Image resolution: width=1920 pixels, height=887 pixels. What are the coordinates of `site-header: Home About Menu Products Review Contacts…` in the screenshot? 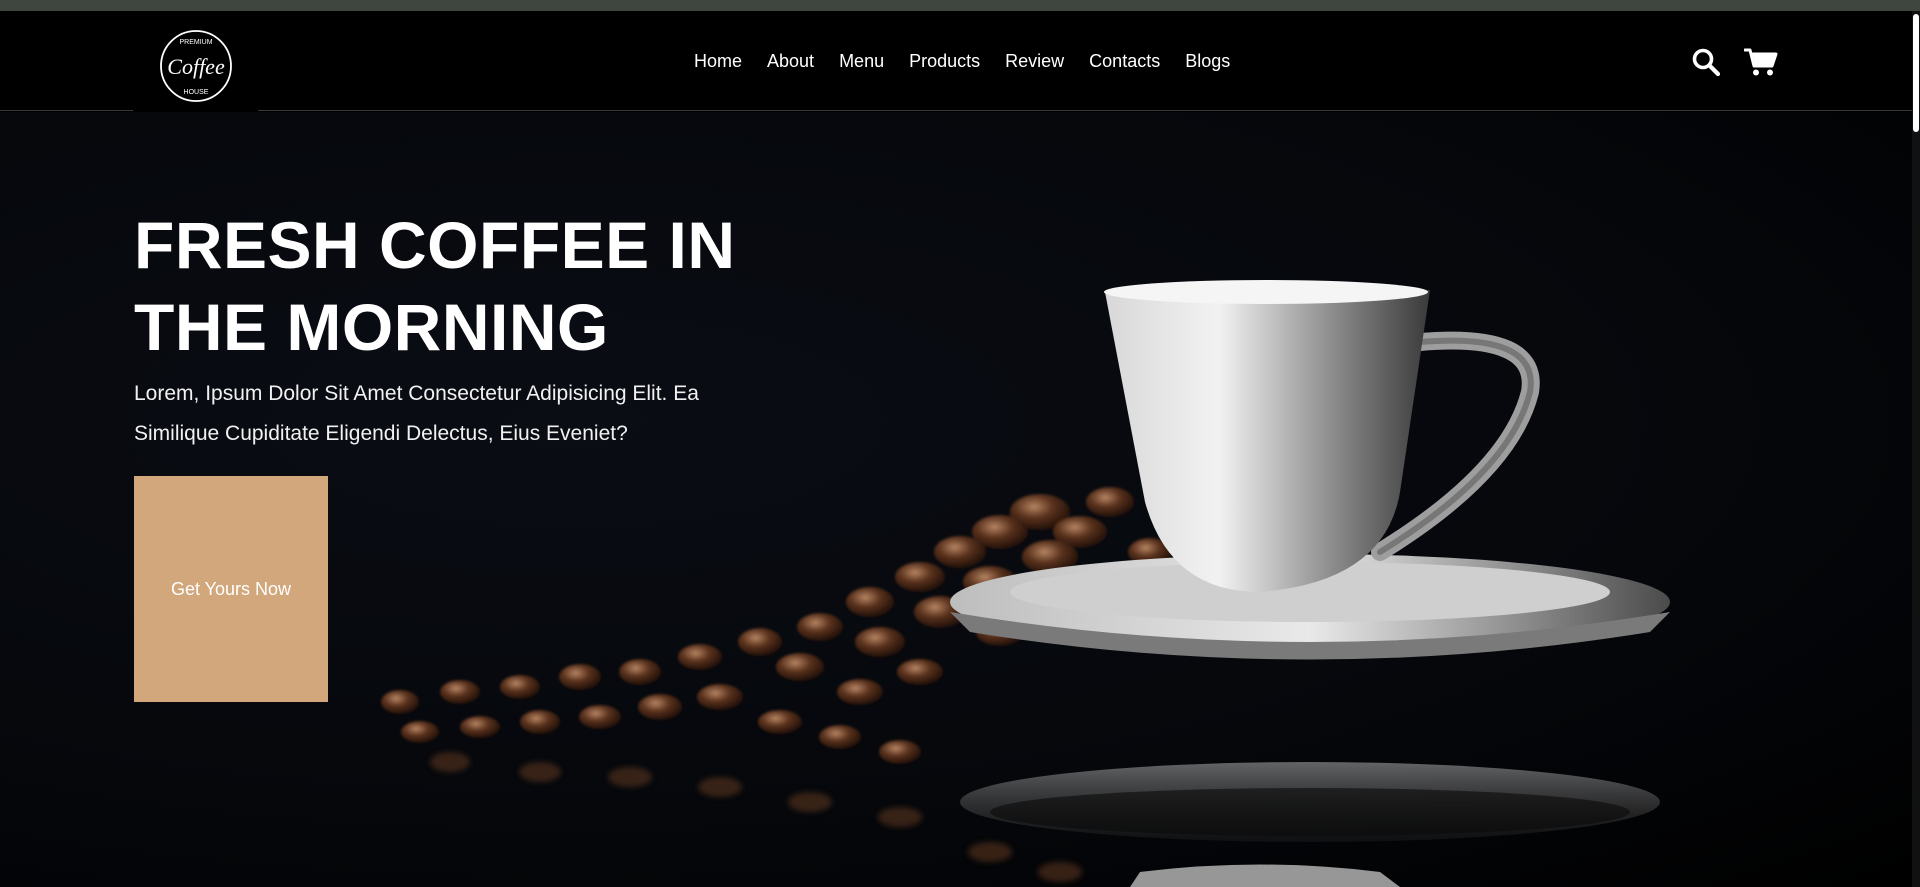 It's located at (960, 61).